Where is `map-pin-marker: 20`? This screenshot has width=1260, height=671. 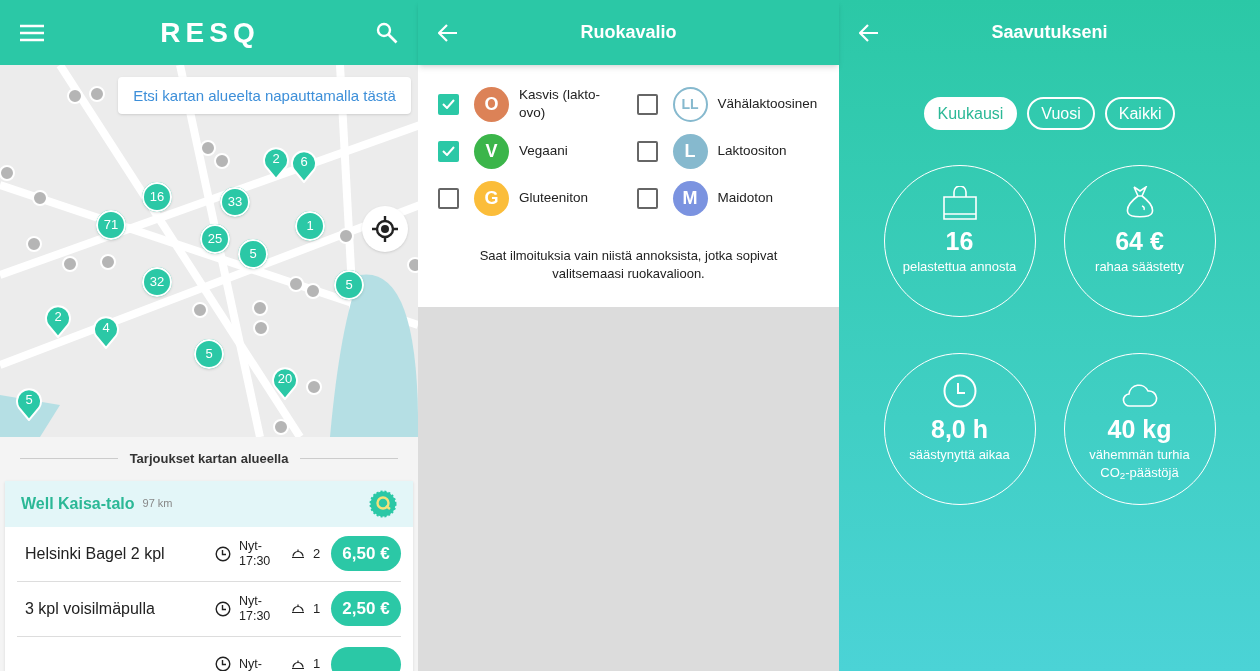 map-pin-marker: 20 is located at coordinates (285, 383).